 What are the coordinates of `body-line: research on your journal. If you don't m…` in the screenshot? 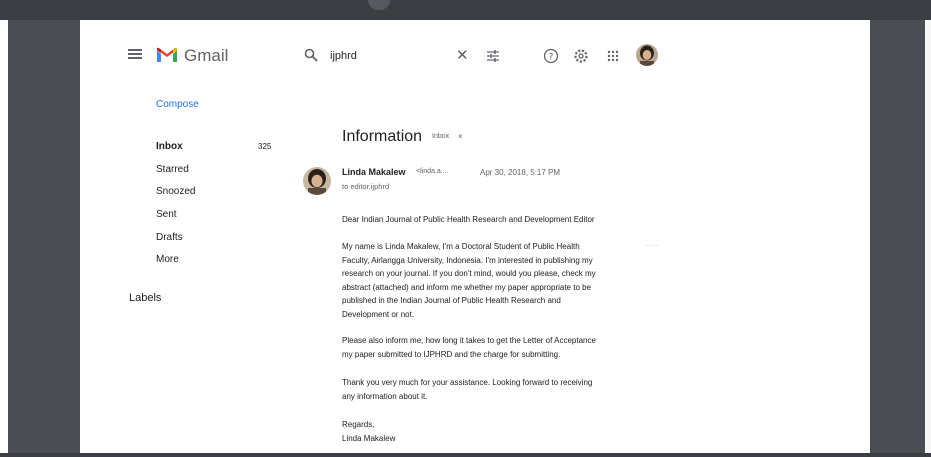 It's located at (469, 273).